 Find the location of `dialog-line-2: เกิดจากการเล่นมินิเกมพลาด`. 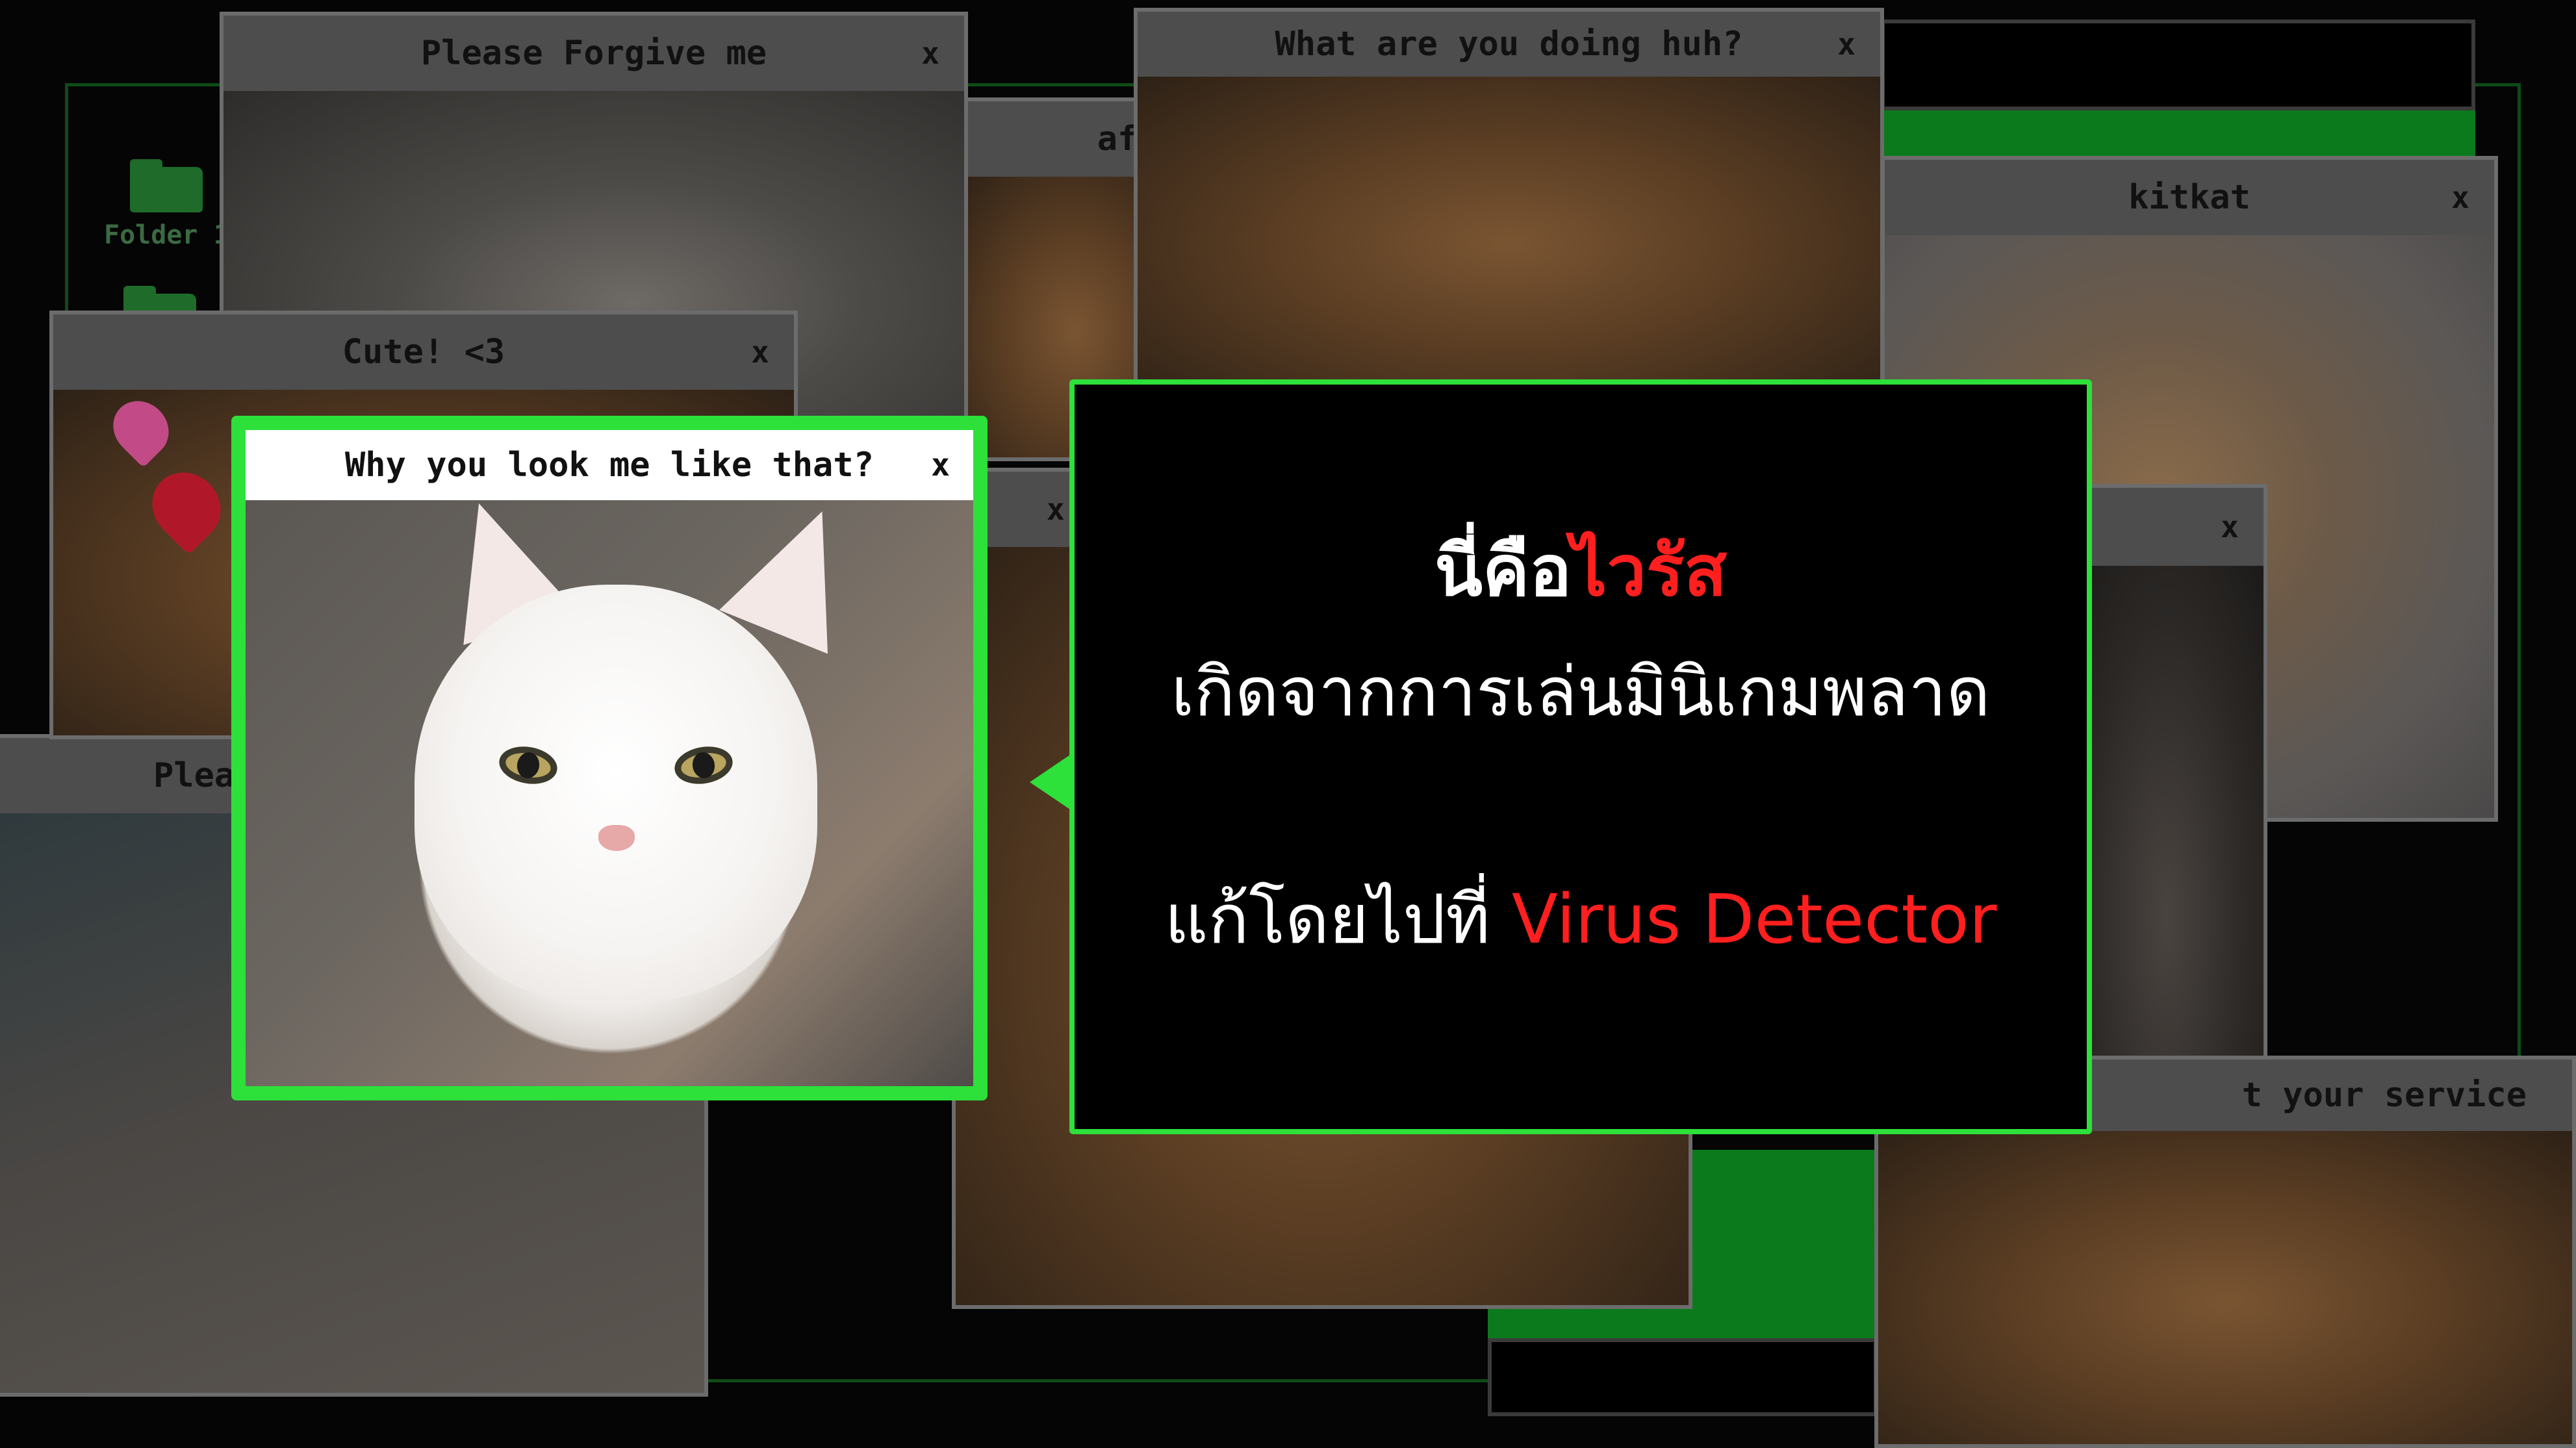

dialog-line-2: เกิดจากการเล่นมินิเกมพลาด is located at coordinates (1581, 691).